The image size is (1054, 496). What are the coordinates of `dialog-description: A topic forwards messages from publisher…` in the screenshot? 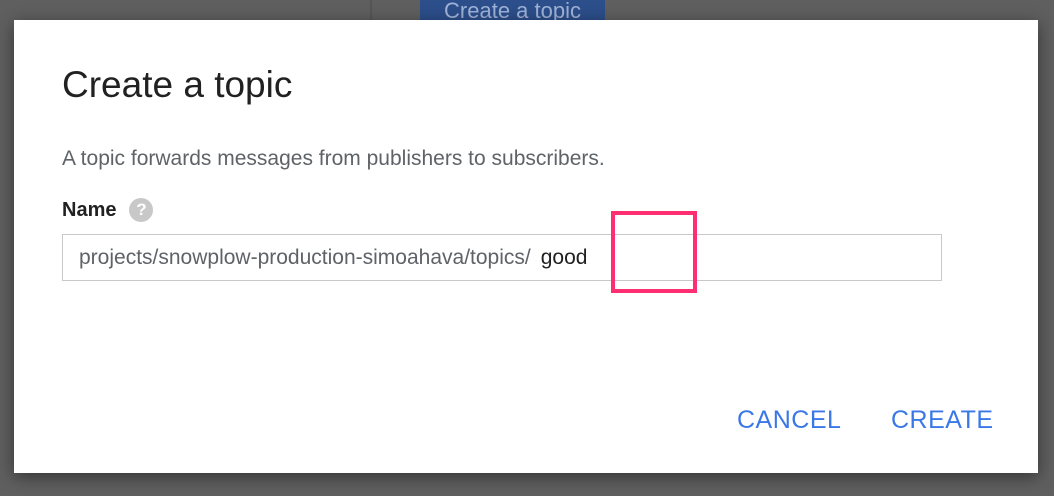 It's located at (333, 158).